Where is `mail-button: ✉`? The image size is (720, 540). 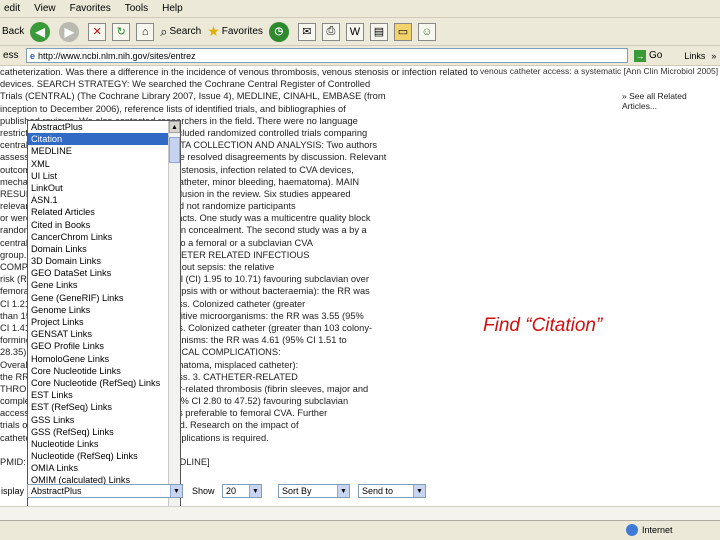 mail-button: ✉ is located at coordinates (306, 32).